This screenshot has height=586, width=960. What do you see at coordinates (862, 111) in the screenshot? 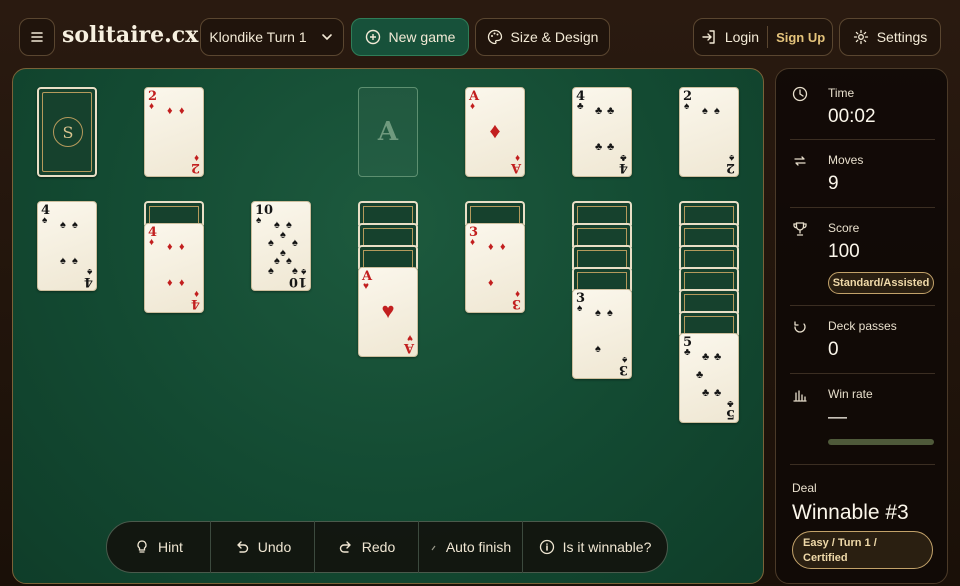
I see `time-stat: Time 00:02` at bounding box center [862, 111].